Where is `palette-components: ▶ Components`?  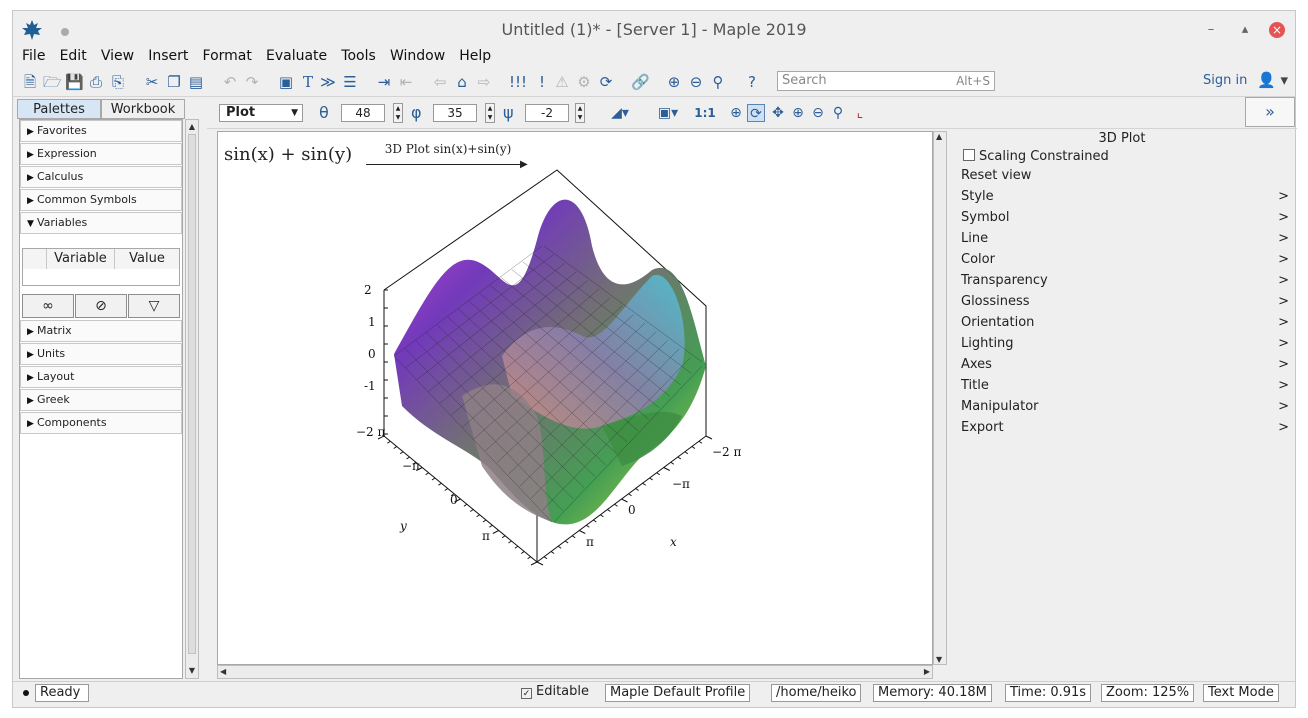
palette-components: ▶ Components is located at coordinates (101, 423).